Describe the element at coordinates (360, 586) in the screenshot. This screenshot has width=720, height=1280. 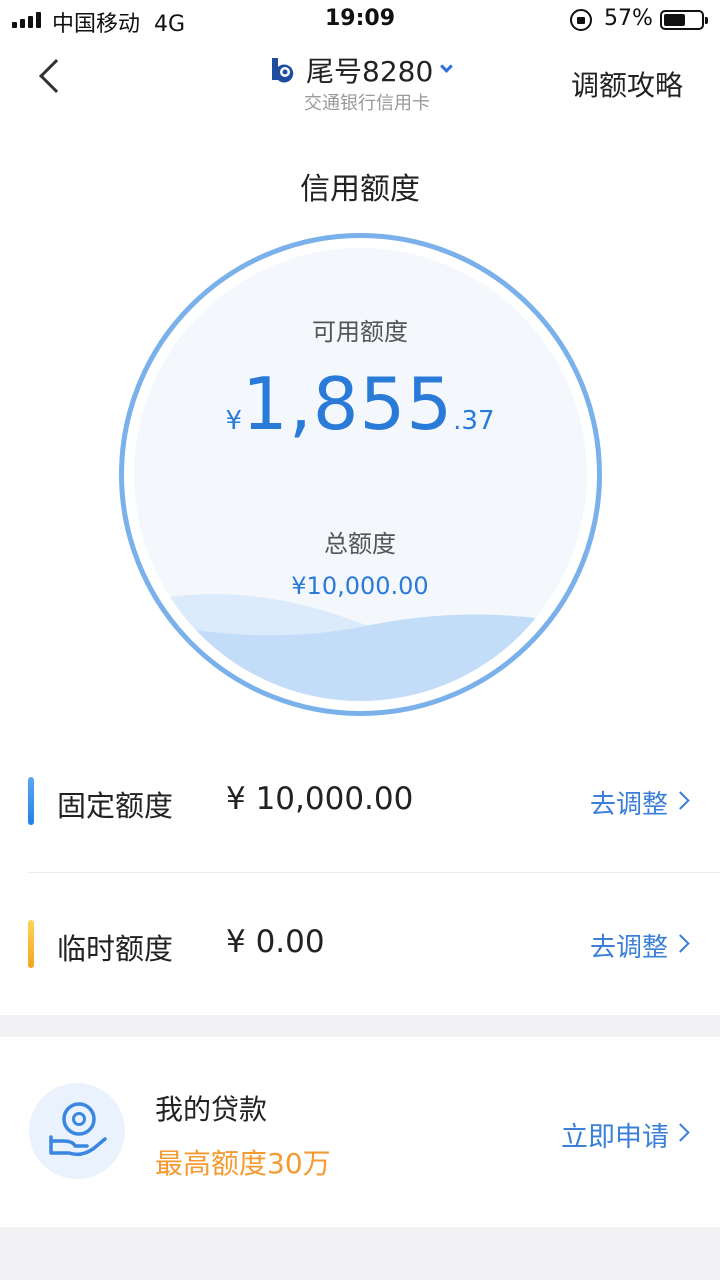
I see `total-value: ¥10,000.00` at that location.